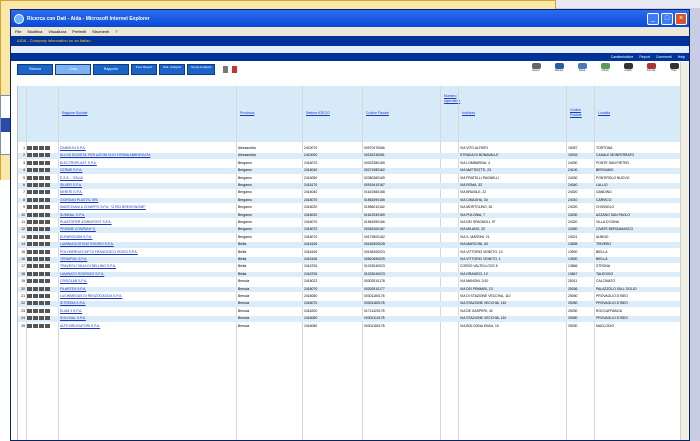 The image size is (700, 441). What do you see at coordinates (146, 186) in the screenshot?
I see `company-name-link: SILVER S.P.A.` at bounding box center [146, 186].